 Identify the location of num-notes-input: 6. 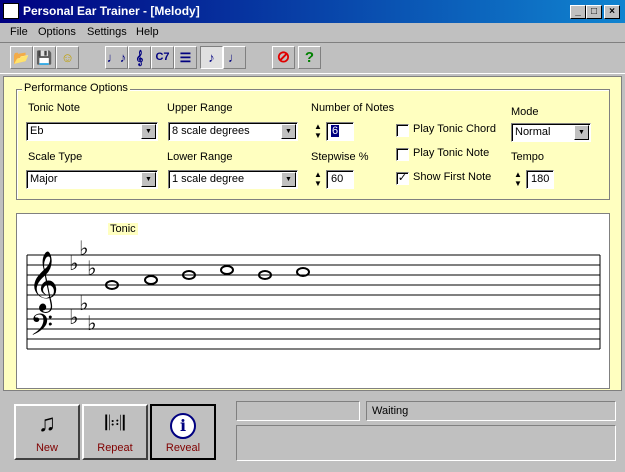
(340, 131).